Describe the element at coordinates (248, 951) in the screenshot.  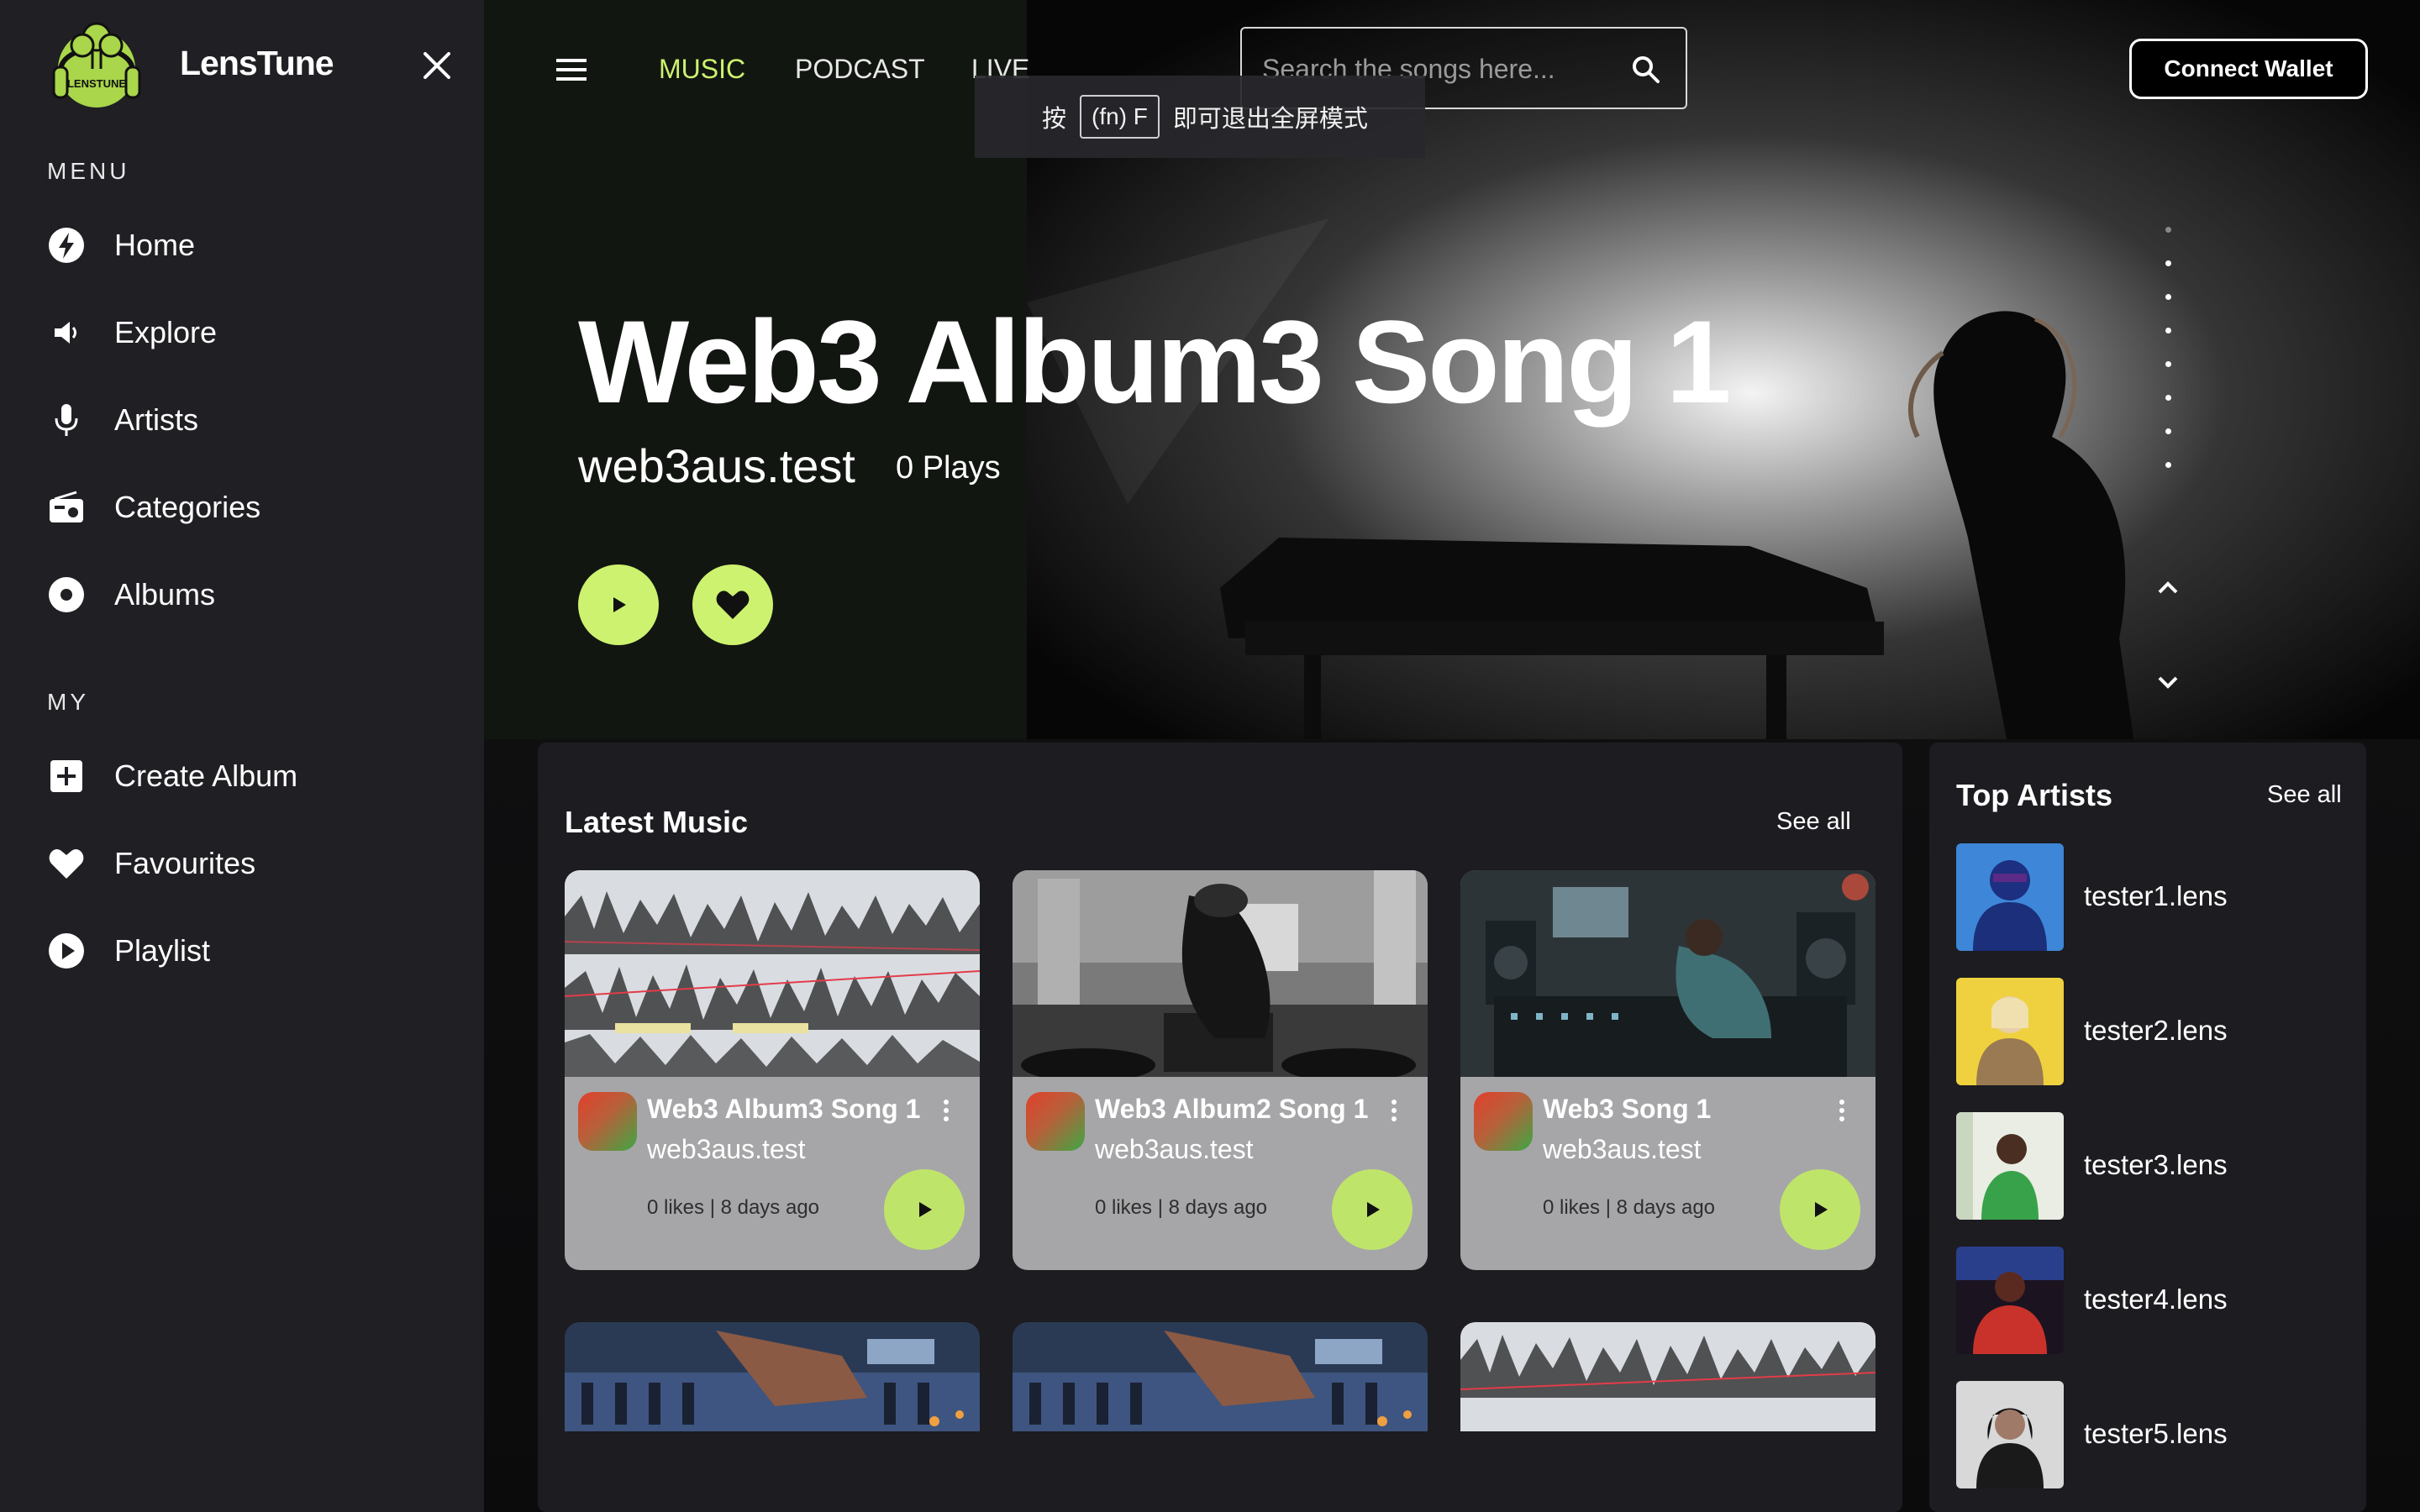
I see `sidebar-item-playlist: Playlist` at that location.